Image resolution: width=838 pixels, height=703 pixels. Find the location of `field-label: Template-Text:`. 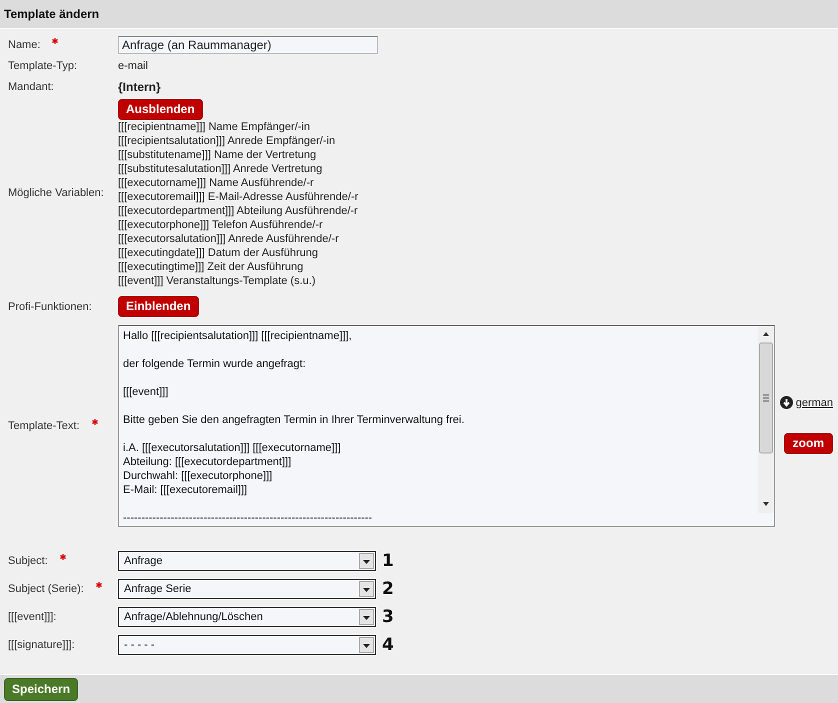

field-label: Template-Text: is located at coordinates (44, 426).